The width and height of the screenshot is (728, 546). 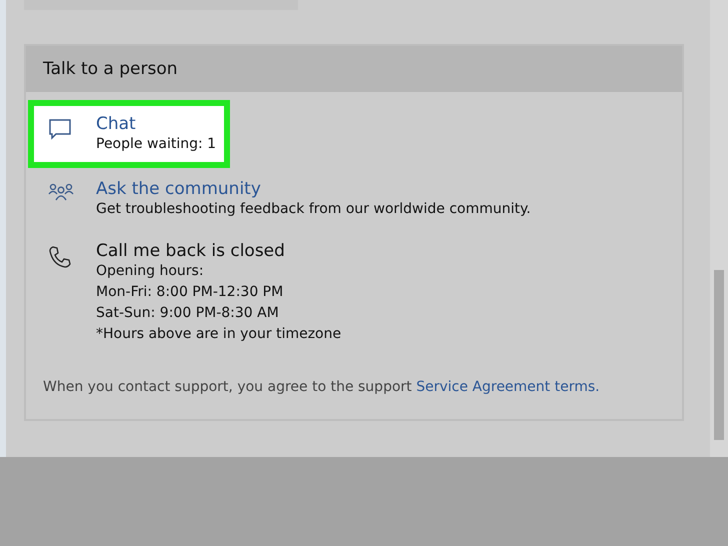 I want to click on option-link: Ask the community, so click(x=313, y=189).